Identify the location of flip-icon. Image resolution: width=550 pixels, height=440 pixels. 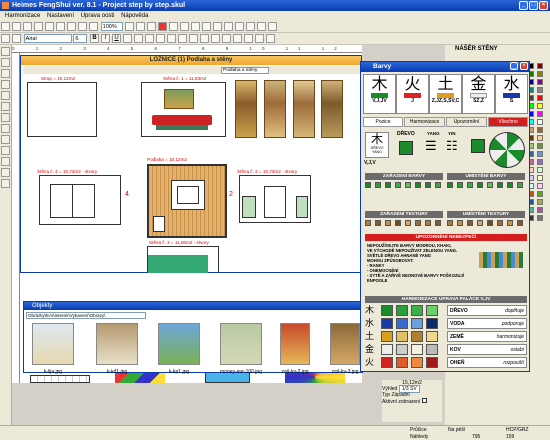
(271, 38).